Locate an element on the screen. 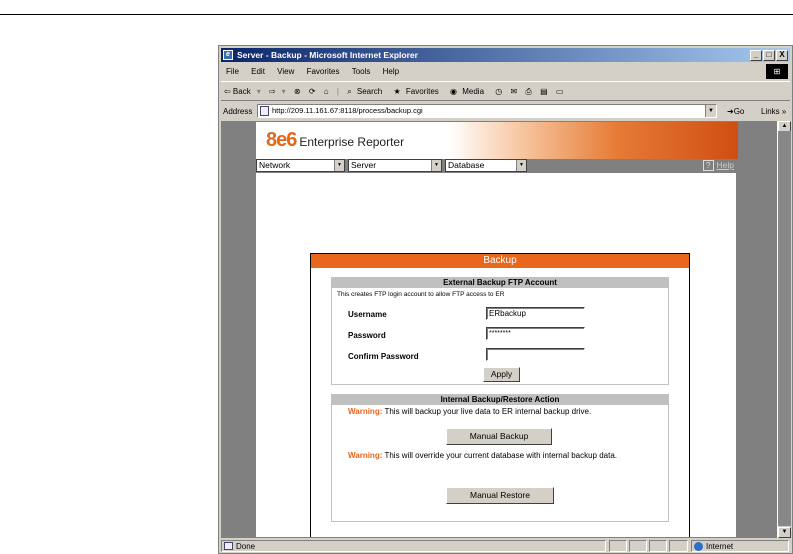 This screenshot has height=554, width=793. print-icon: ⎙ is located at coordinates (528, 91).